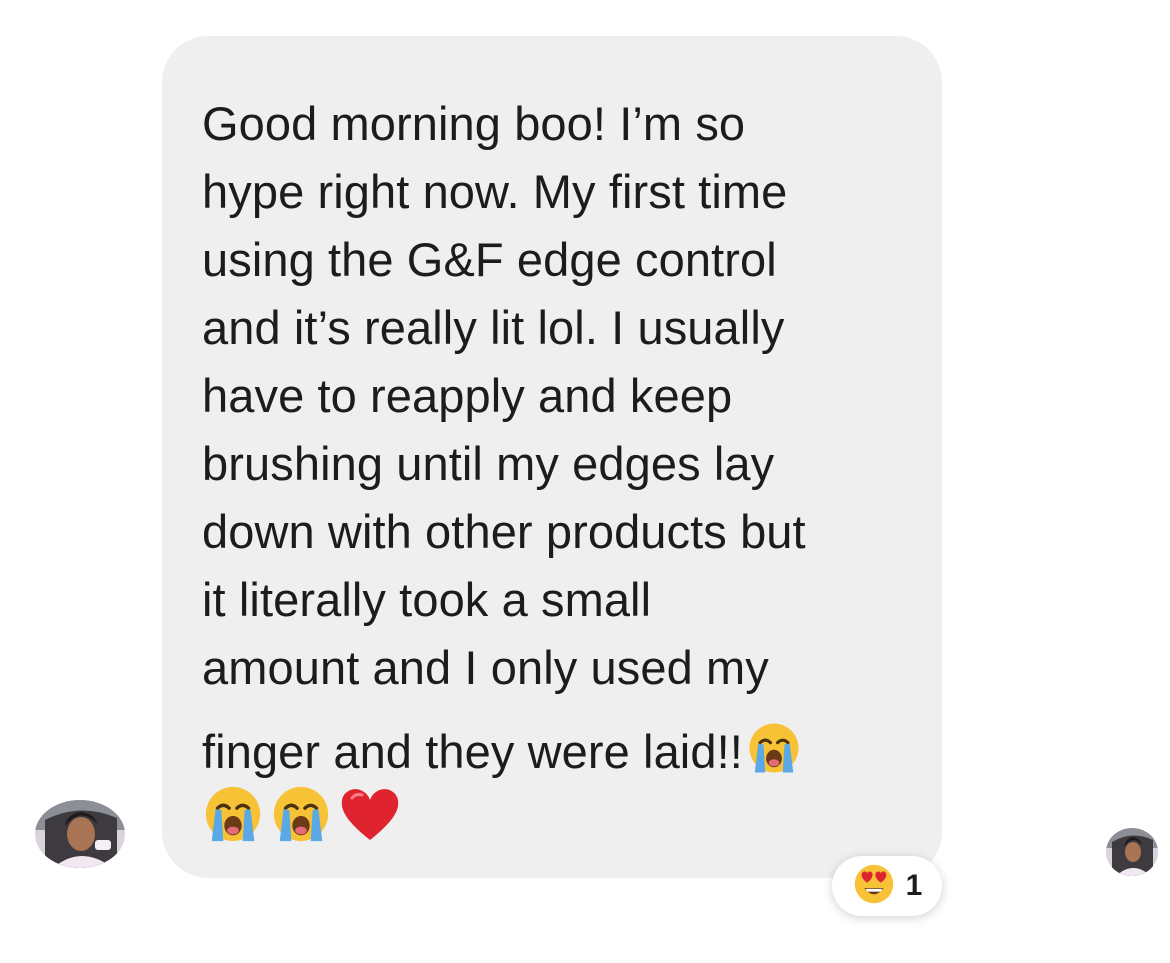 Image resolution: width=1170 pixels, height=963 pixels. Describe the element at coordinates (914, 885) in the screenshot. I see `reaction-count: 1` at that location.